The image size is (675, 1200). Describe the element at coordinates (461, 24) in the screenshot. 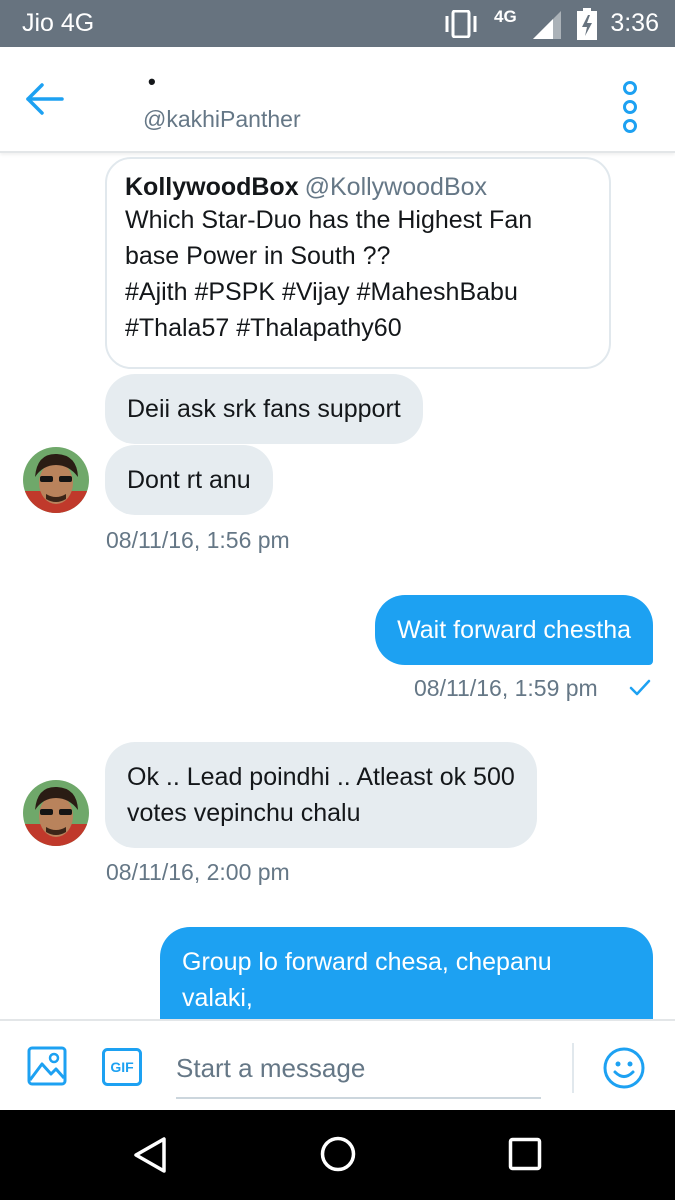

I see `vibrate-icon` at that location.